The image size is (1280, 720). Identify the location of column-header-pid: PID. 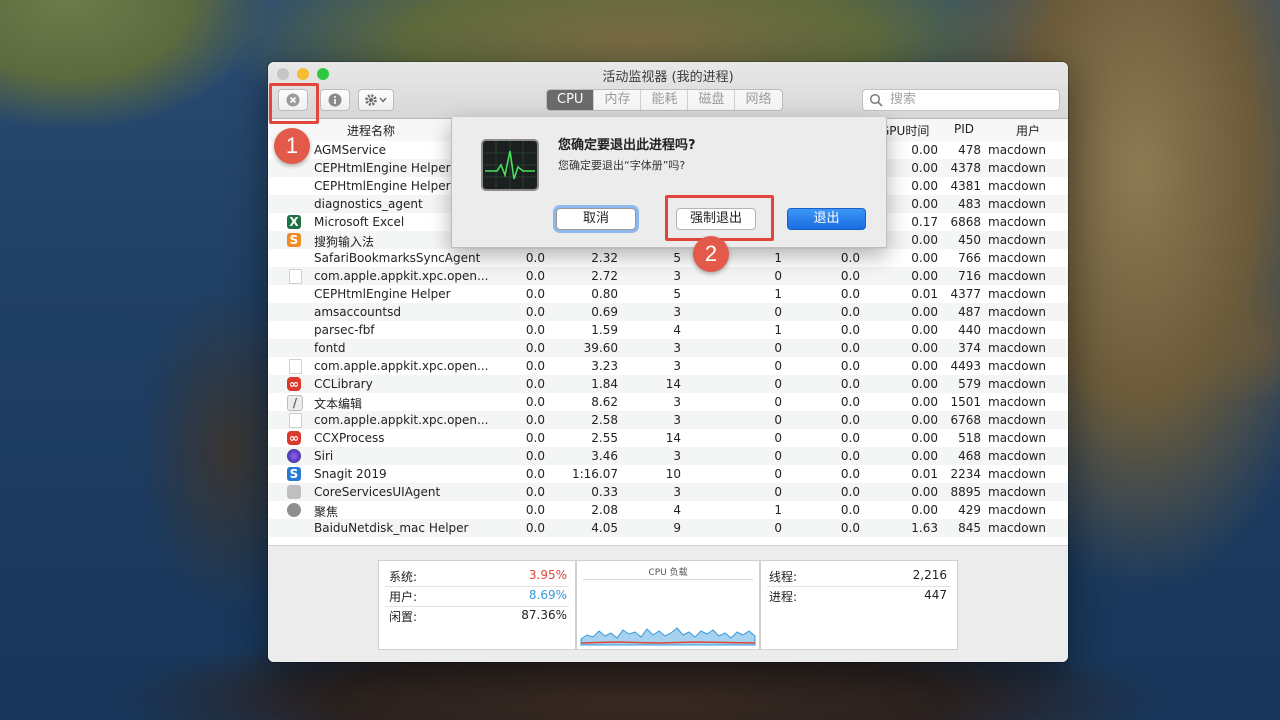
(964, 129).